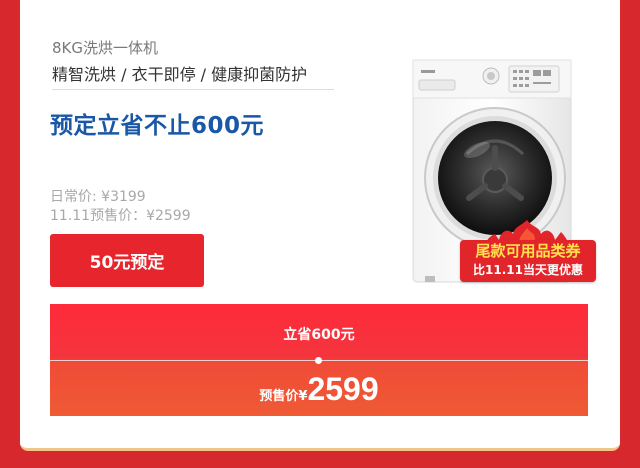  I want to click on badge-line2: 比11.11当天更优惠, so click(528, 270).